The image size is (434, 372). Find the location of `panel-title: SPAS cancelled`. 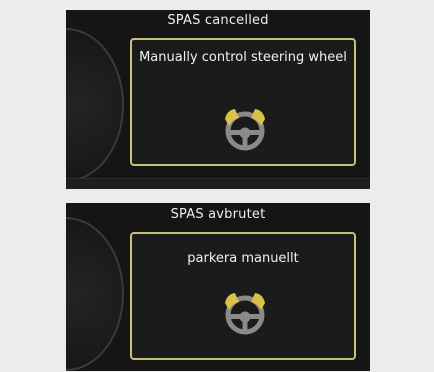

panel-title: SPAS cancelled is located at coordinates (218, 20).